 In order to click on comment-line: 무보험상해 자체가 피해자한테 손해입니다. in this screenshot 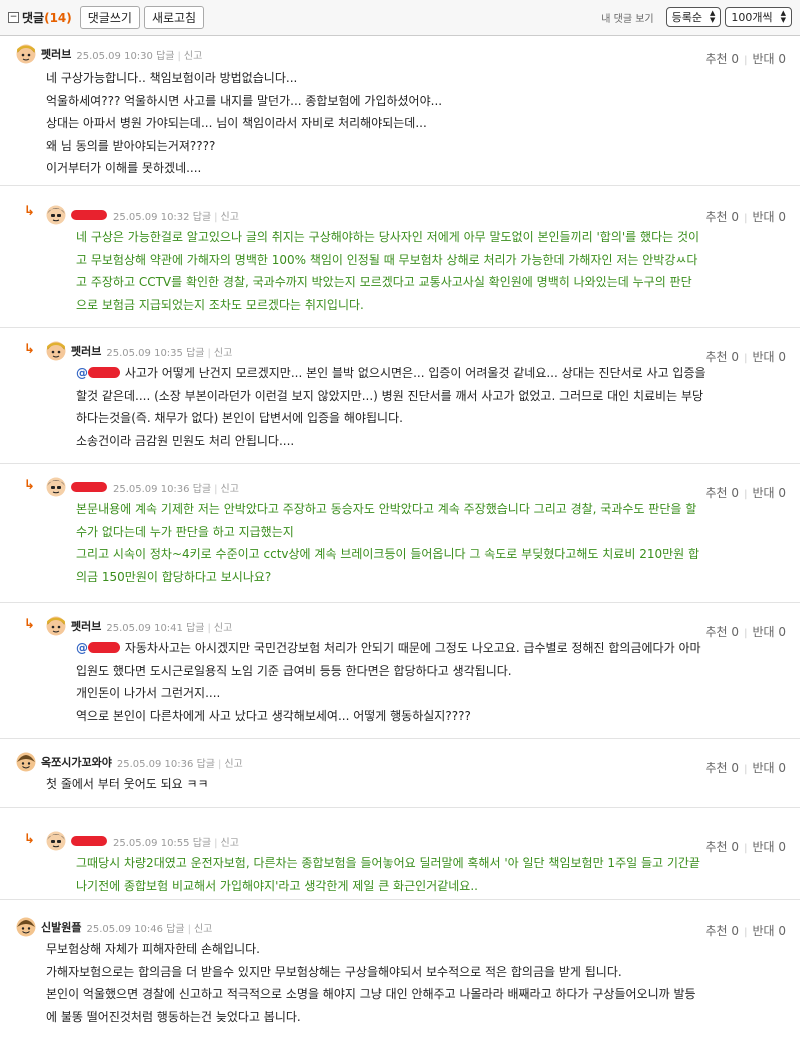, I will do `click(153, 949)`.